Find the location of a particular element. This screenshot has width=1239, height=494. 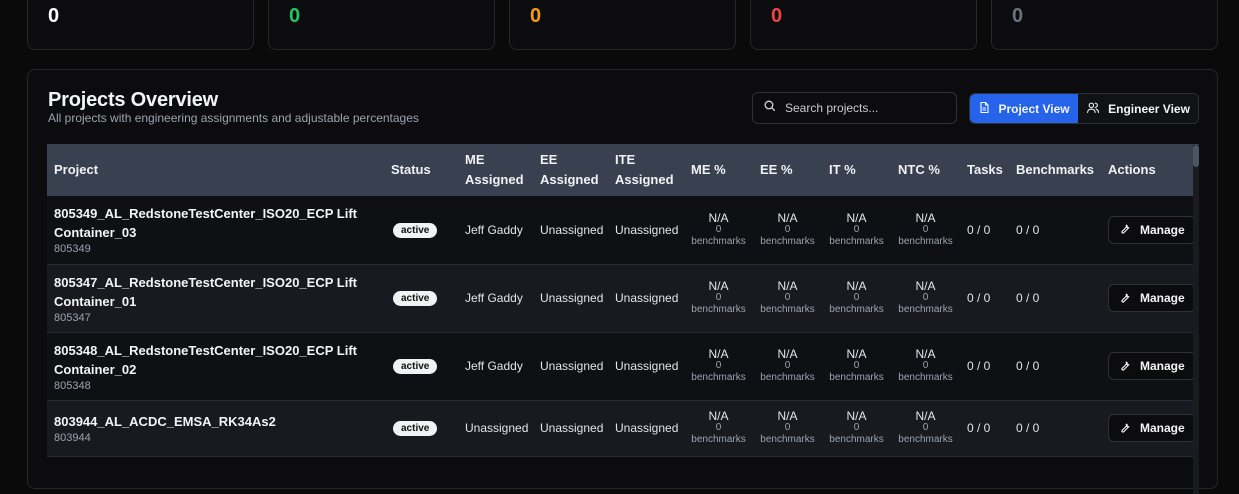

col-project: Project is located at coordinates (76, 169).